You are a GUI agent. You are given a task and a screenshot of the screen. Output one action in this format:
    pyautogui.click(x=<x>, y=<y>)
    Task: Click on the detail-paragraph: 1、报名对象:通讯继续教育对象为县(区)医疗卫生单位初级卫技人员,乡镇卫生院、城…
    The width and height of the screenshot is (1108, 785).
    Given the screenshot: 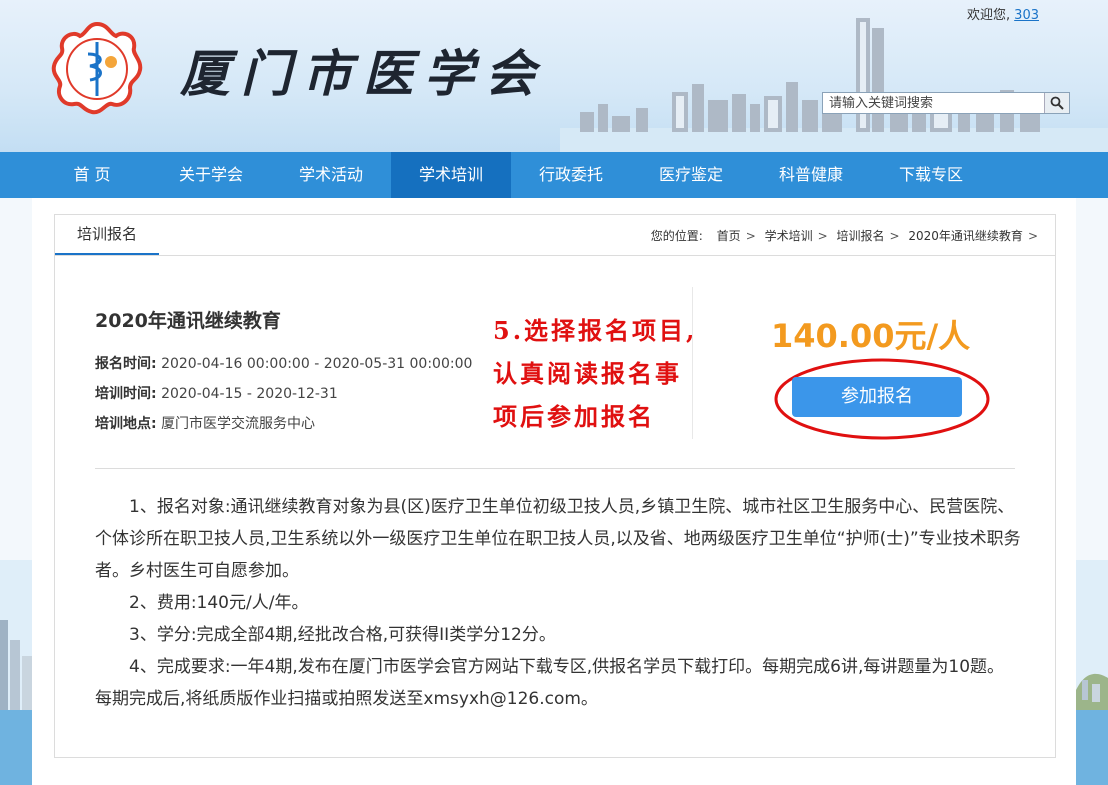 What is the action you would take?
    pyautogui.click(x=558, y=539)
    